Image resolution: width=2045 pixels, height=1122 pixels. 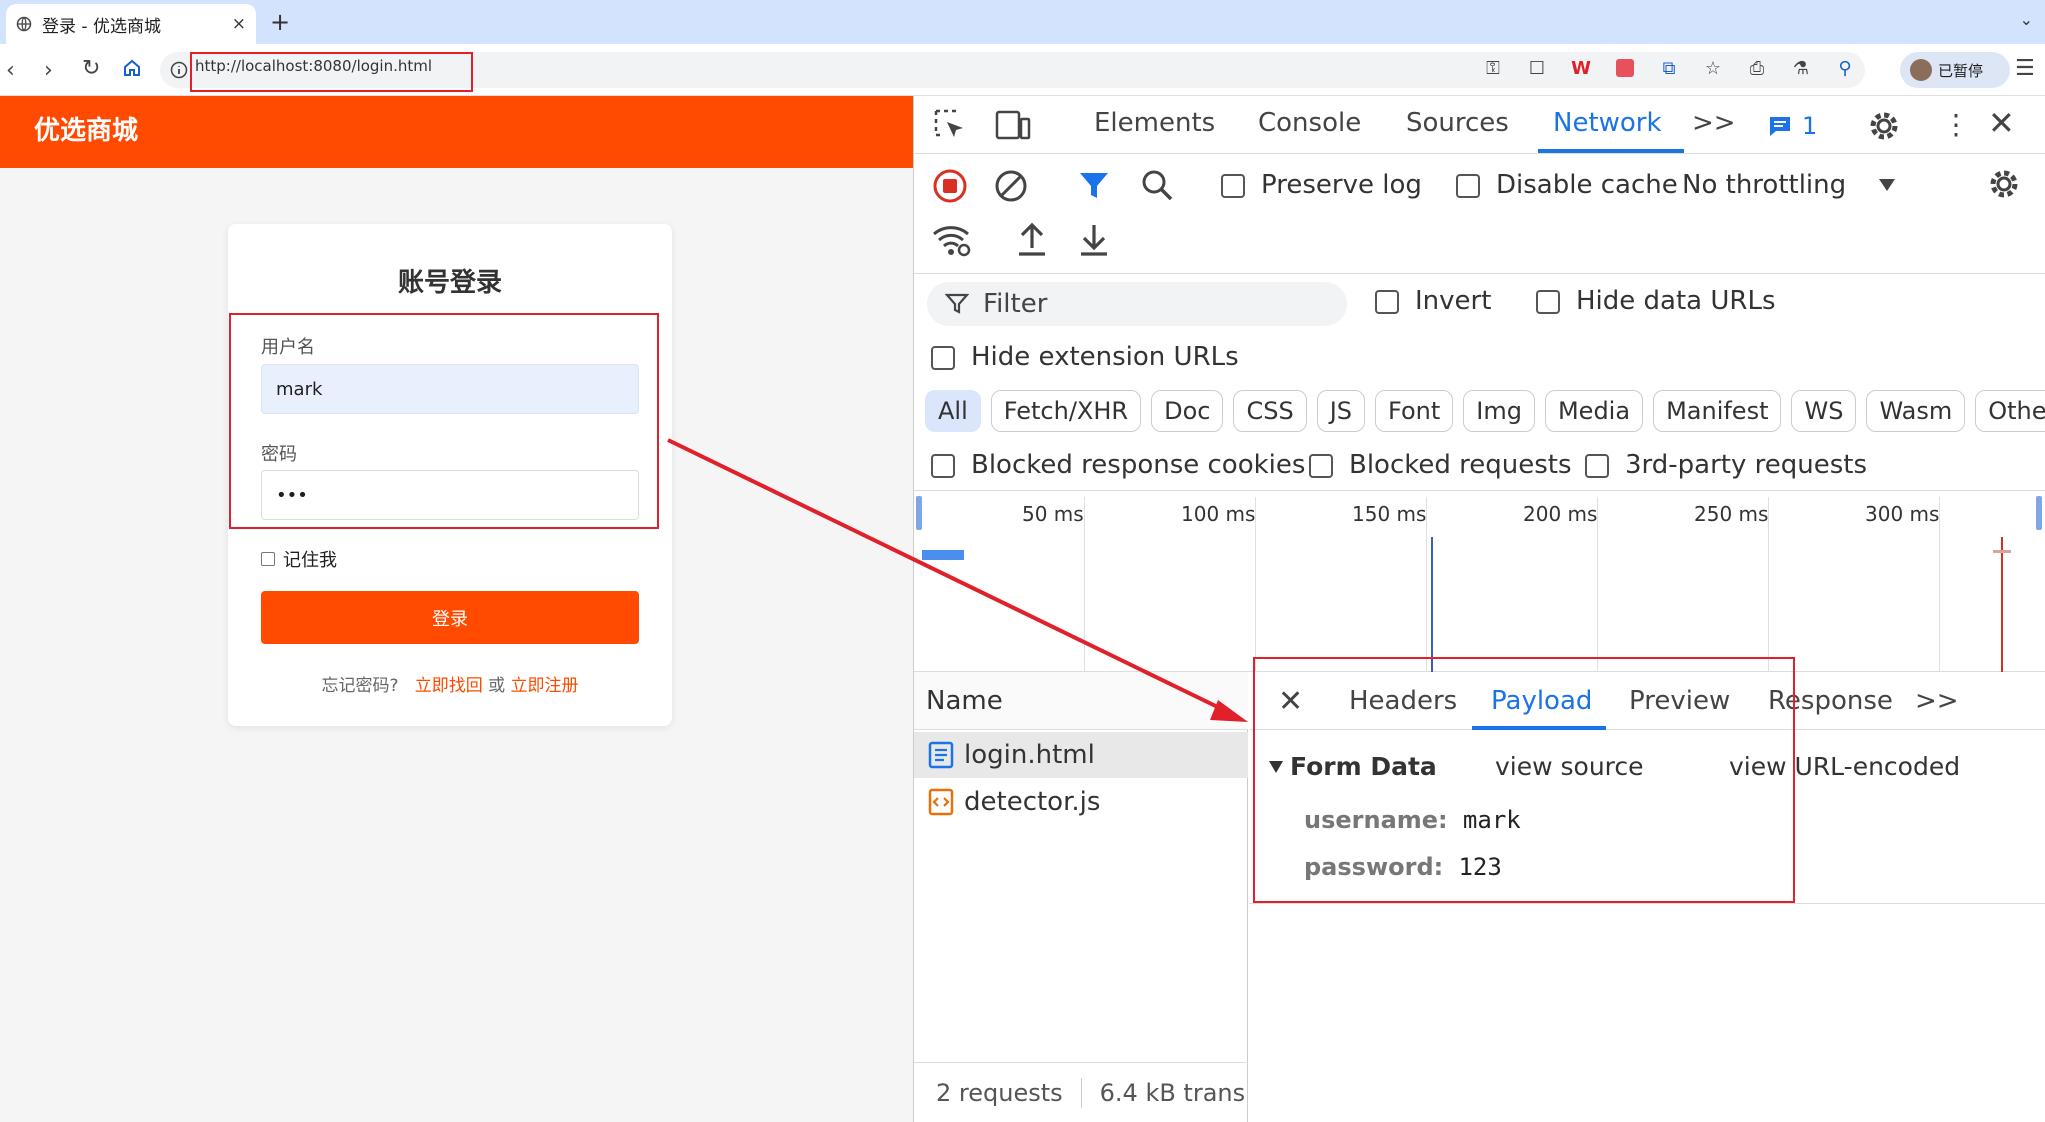 What do you see at coordinates (1032, 240) in the screenshot?
I see `import-har-icon` at bounding box center [1032, 240].